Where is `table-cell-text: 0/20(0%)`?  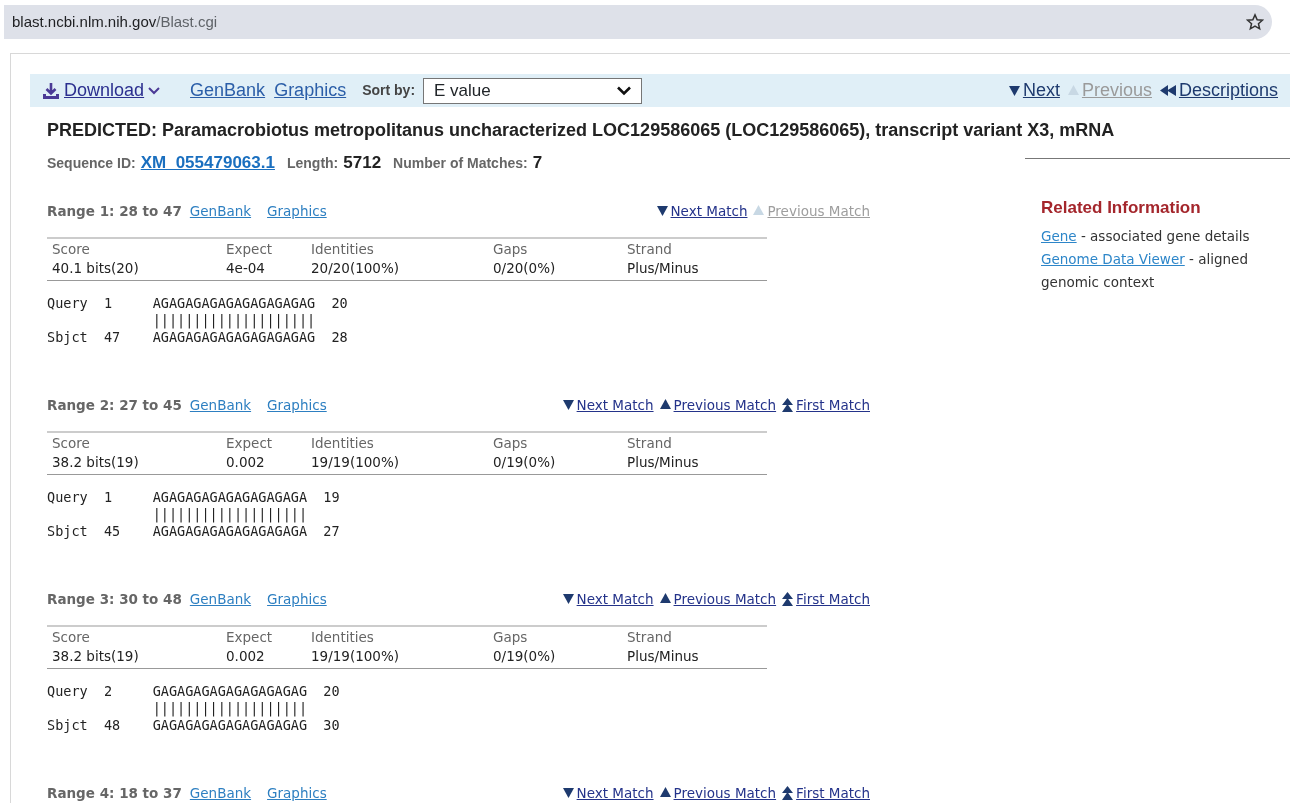 table-cell-text: 0/20(0%) is located at coordinates (525, 268).